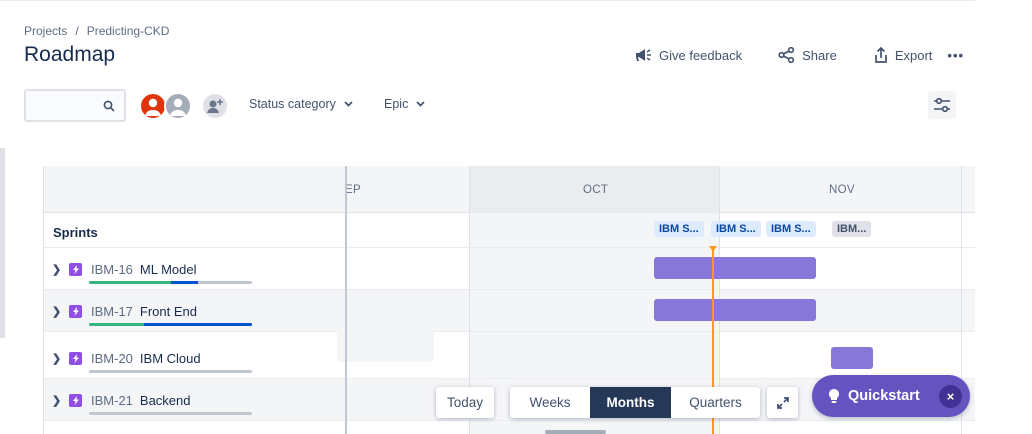 Image resolution: width=1032 pixels, height=434 pixels. I want to click on search-icon, so click(109, 106).